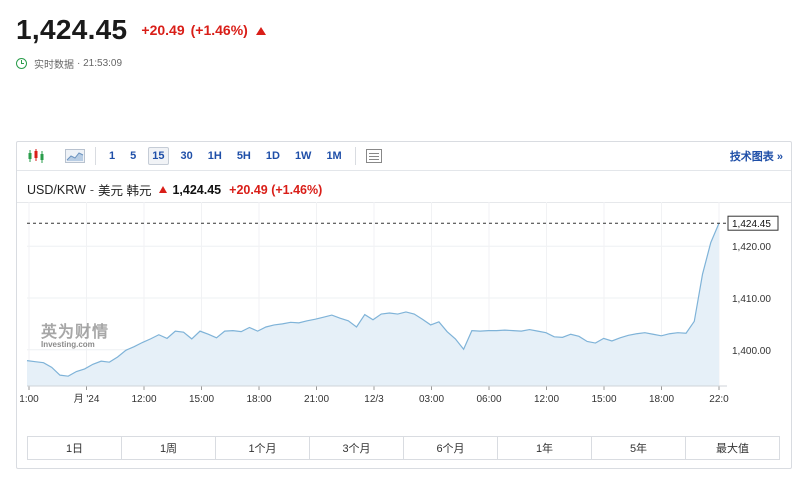  What do you see at coordinates (163, 30) in the screenshot?
I see `change-value: +20.49` at bounding box center [163, 30].